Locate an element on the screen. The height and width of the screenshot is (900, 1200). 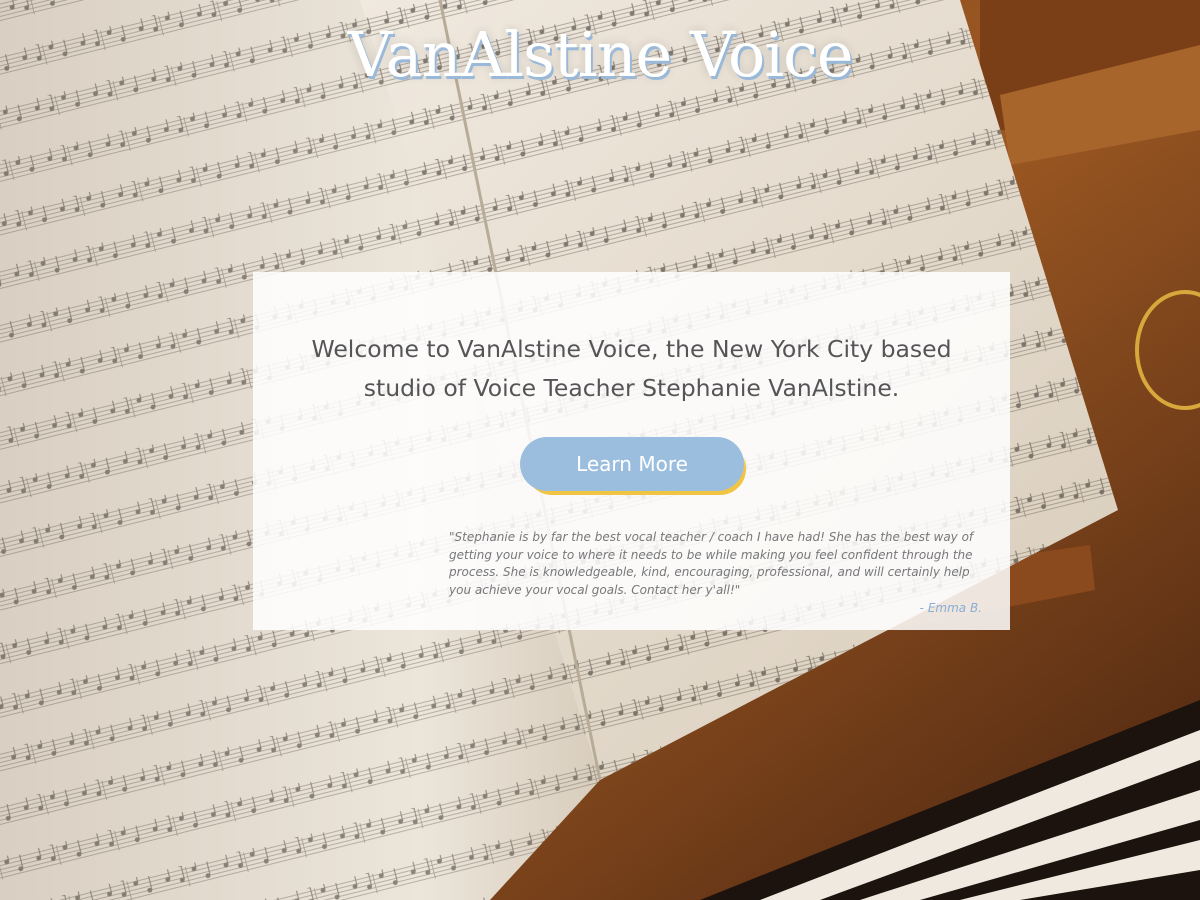
learn-more-button: Learn More is located at coordinates (632, 464).